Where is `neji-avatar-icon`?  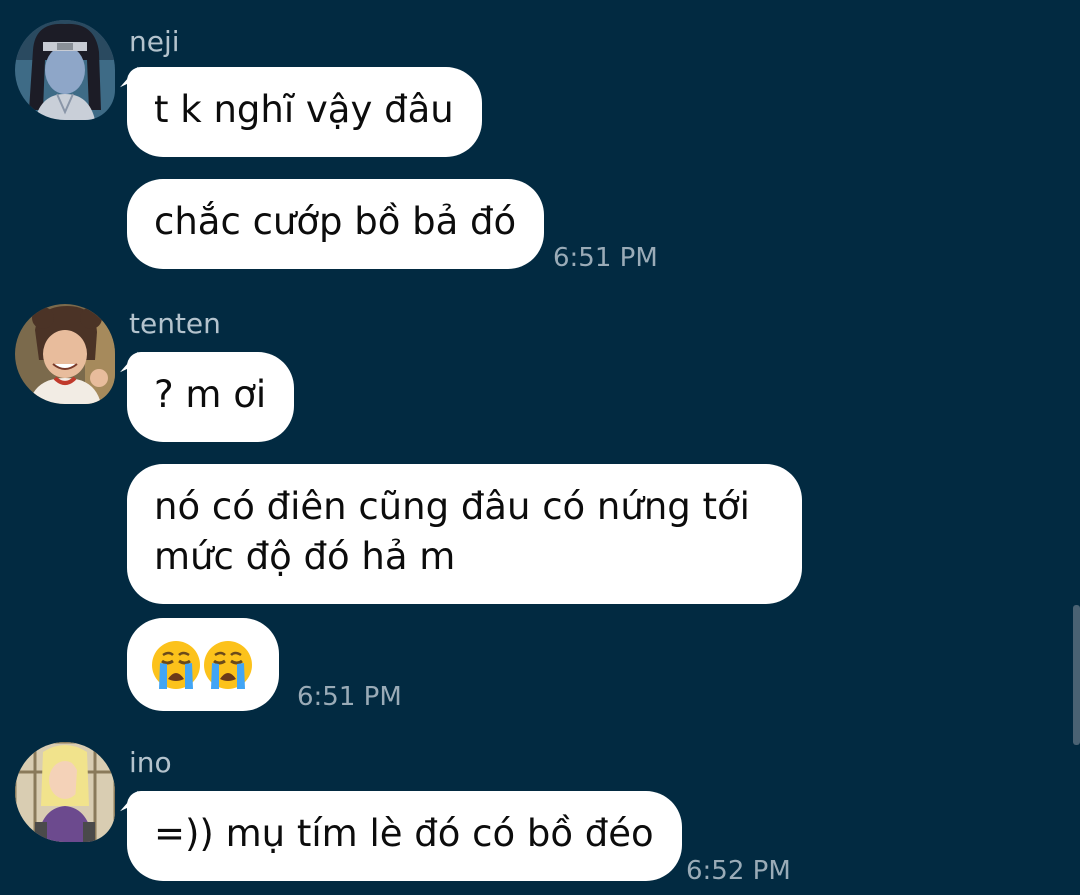
neji-avatar-icon is located at coordinates (65, 70).